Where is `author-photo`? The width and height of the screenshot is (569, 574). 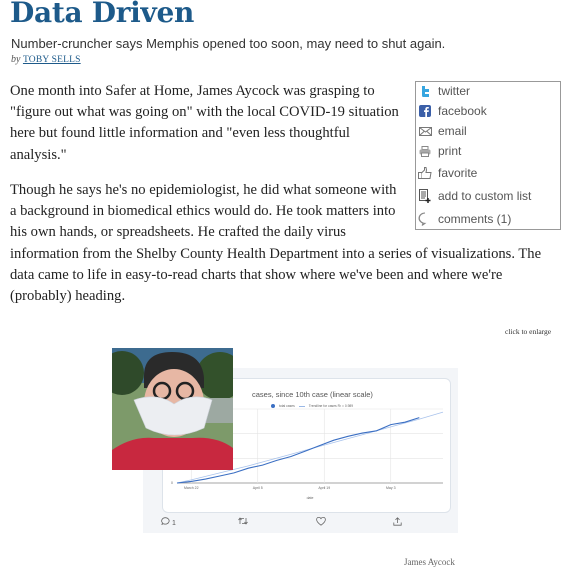
author-photo is located at coordinates (172, 409).